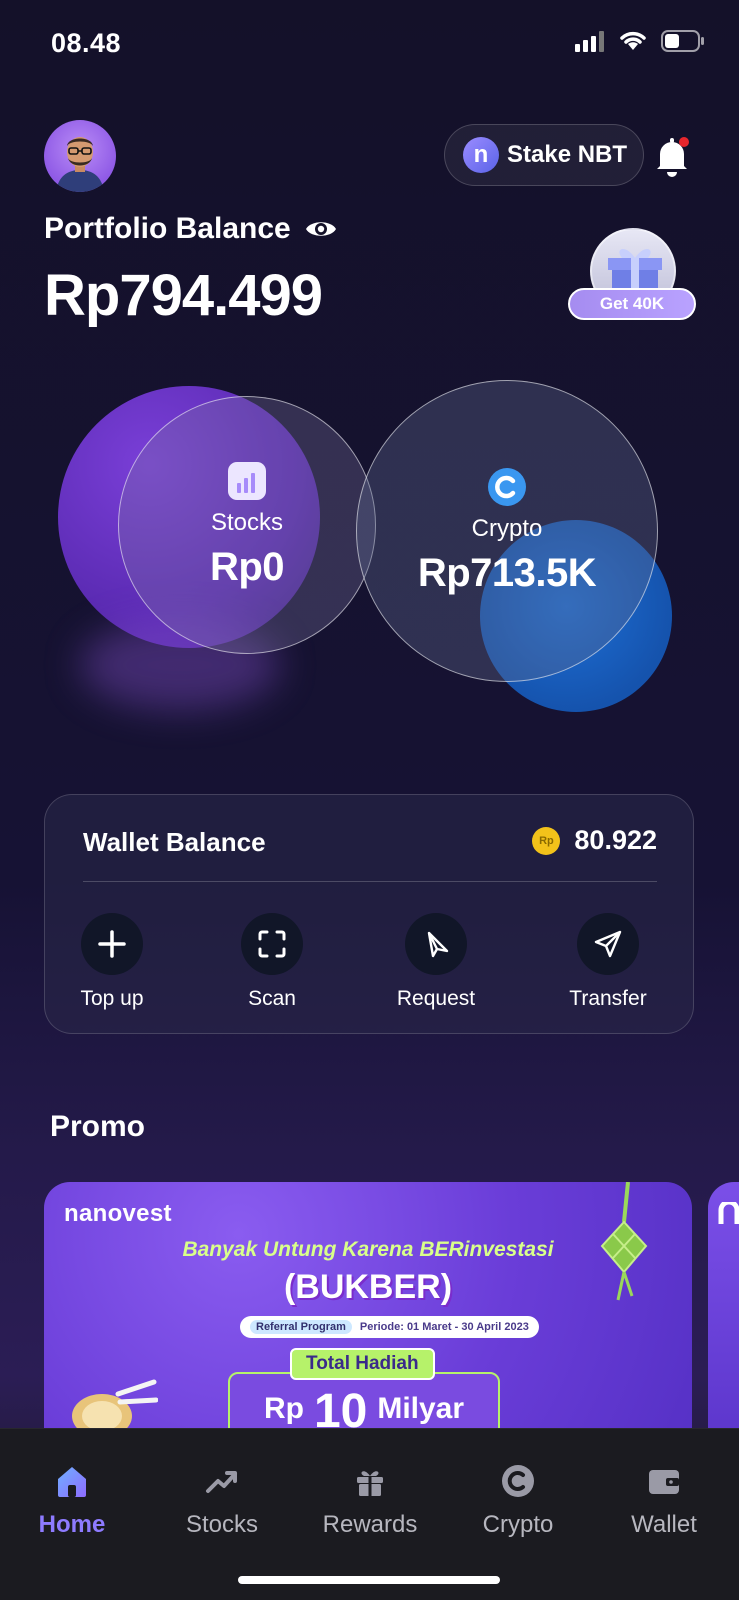 The width and height of the screenshot is (739, 1600). I want to click on wallet-balance-amount: Rp 80.922, so click(594, 840).